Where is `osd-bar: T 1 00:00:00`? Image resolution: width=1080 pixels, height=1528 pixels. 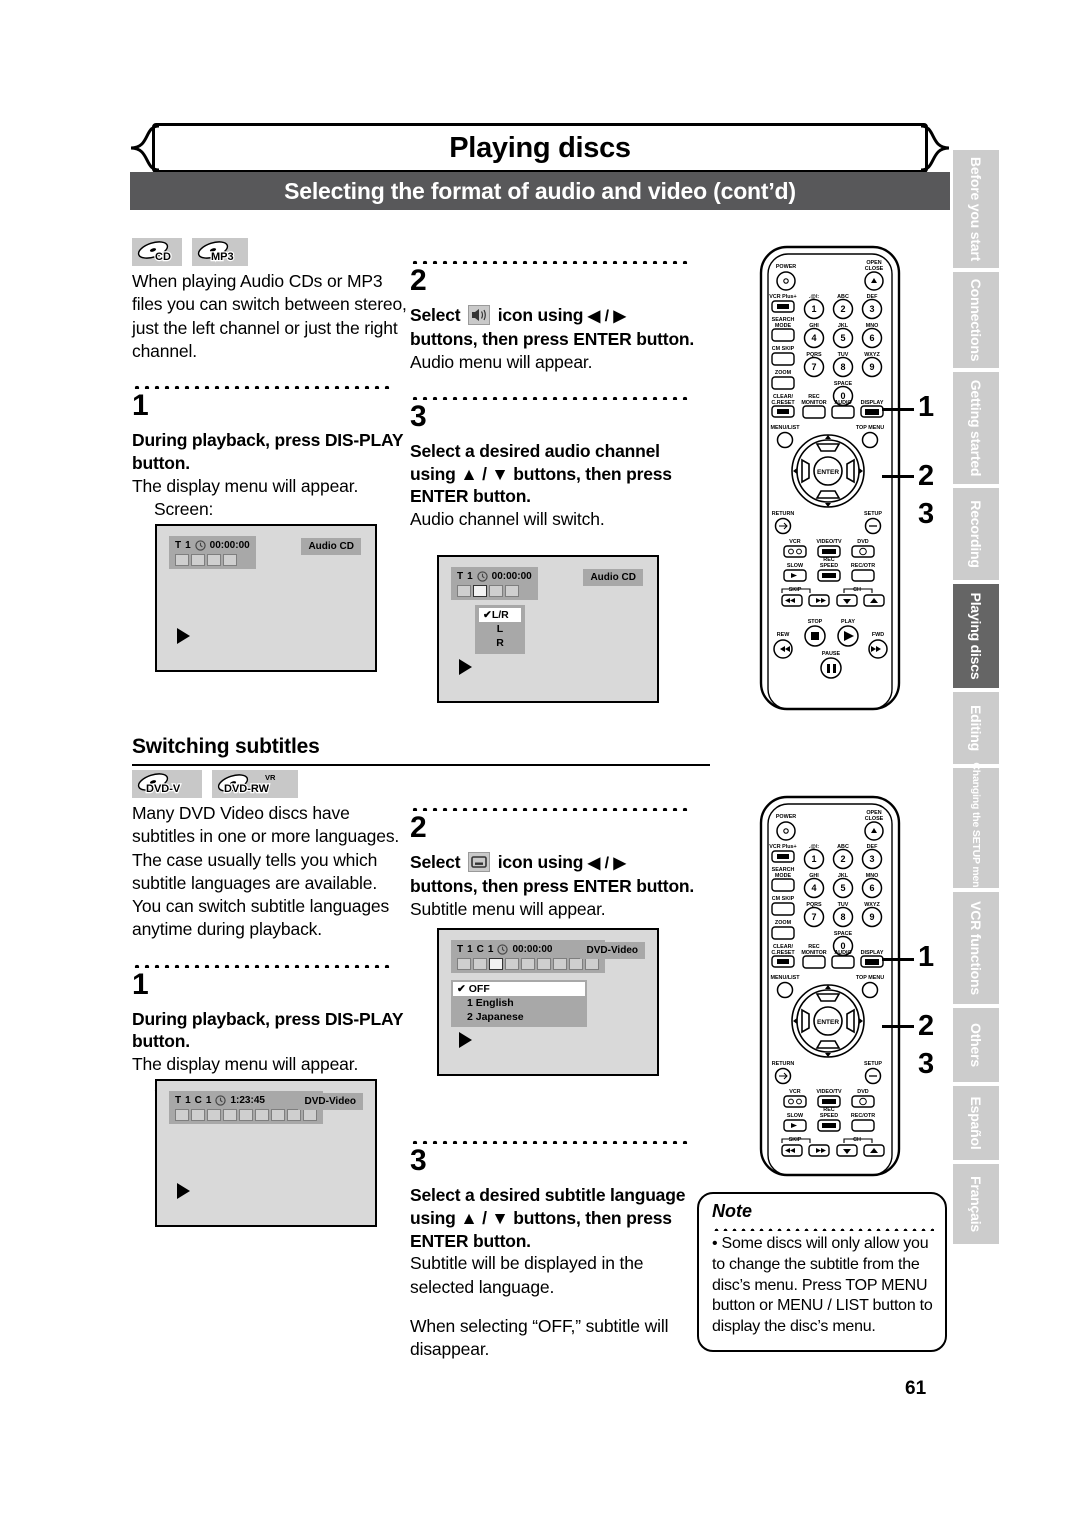 osd-bar: T 1 00:00:00 is located at coordinates (494, 583).